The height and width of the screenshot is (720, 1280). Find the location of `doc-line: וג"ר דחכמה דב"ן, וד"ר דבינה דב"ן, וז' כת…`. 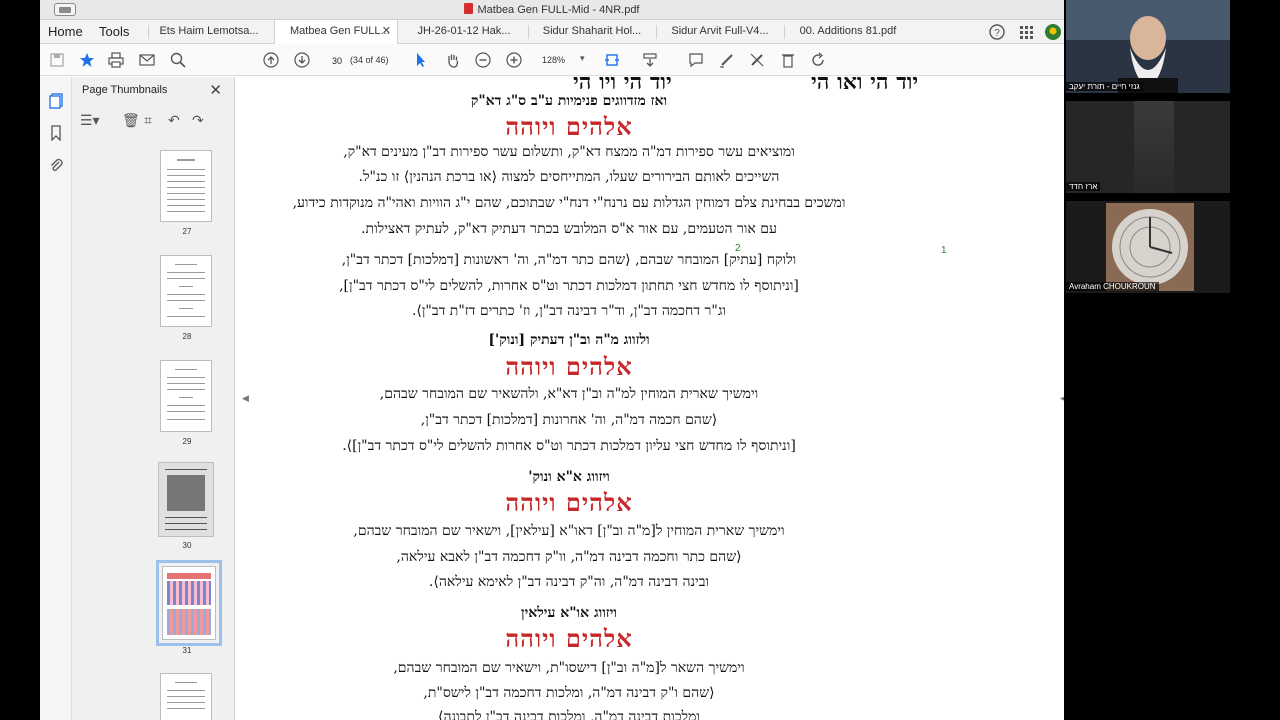

doc-line: וג"ר דחכמה דב"ן, וד"ר דבינה דב"ן, וז' כת… is located at coordinates (569, 311).